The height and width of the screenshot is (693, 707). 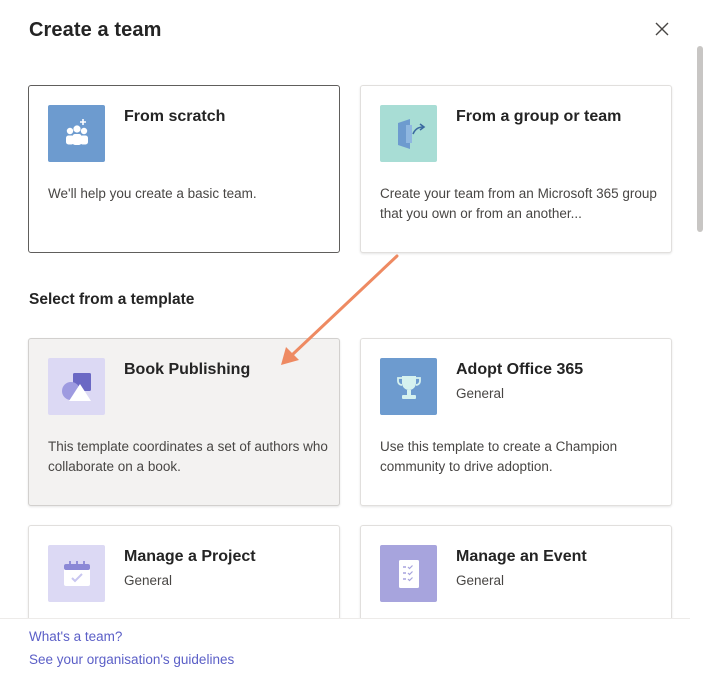 I want to click on dialog-title: Create a team, so click(x=95, y=30).